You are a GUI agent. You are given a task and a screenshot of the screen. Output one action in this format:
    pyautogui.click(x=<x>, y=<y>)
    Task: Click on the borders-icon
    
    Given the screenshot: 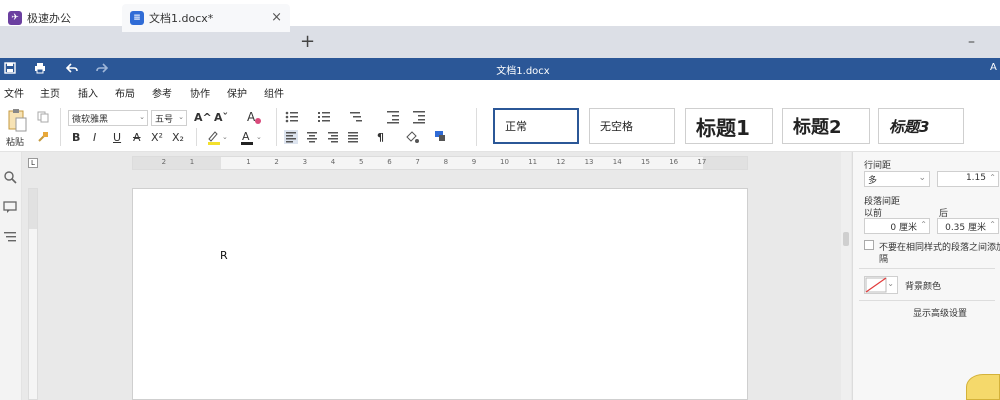 What is the action you would take?
    pyautogui.click(x=442, y=137)
    